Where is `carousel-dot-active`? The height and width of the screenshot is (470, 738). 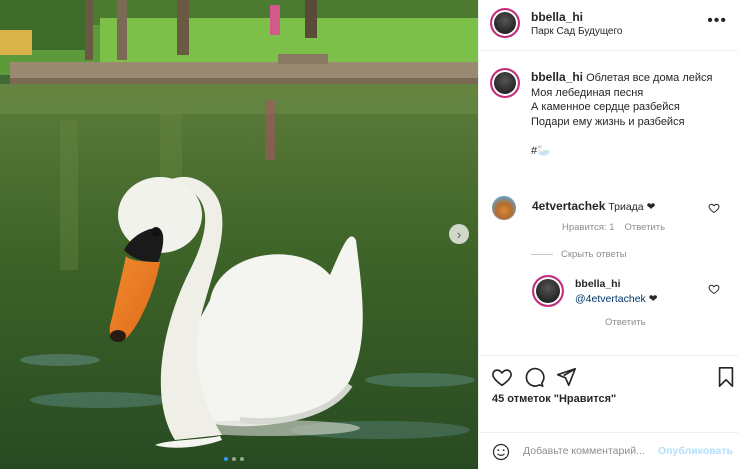 carousel-dot-active is located at coordinates (226, 459).